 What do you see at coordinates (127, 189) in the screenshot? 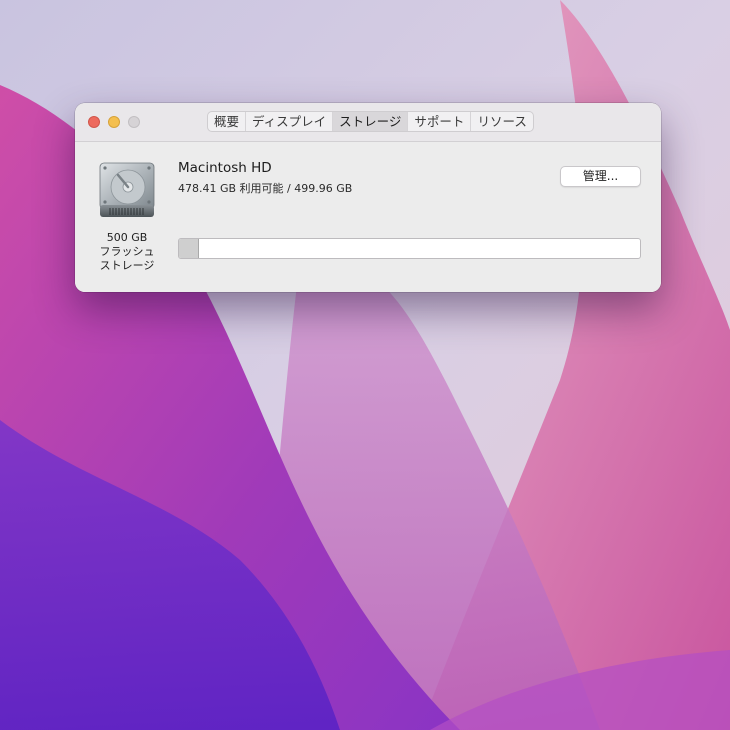
I see `hard-drive-icon` at bounding box center [127, 189].